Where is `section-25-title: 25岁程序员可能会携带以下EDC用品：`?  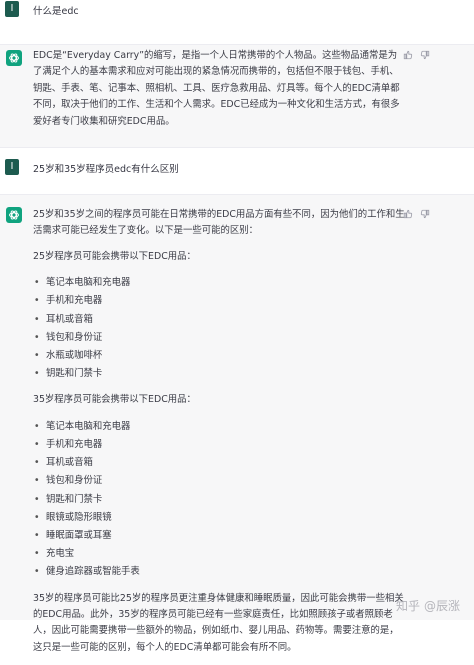
section-25-title: 25岁程序员可能会携带以下EDC用品： is located at coordinates (114, 256).